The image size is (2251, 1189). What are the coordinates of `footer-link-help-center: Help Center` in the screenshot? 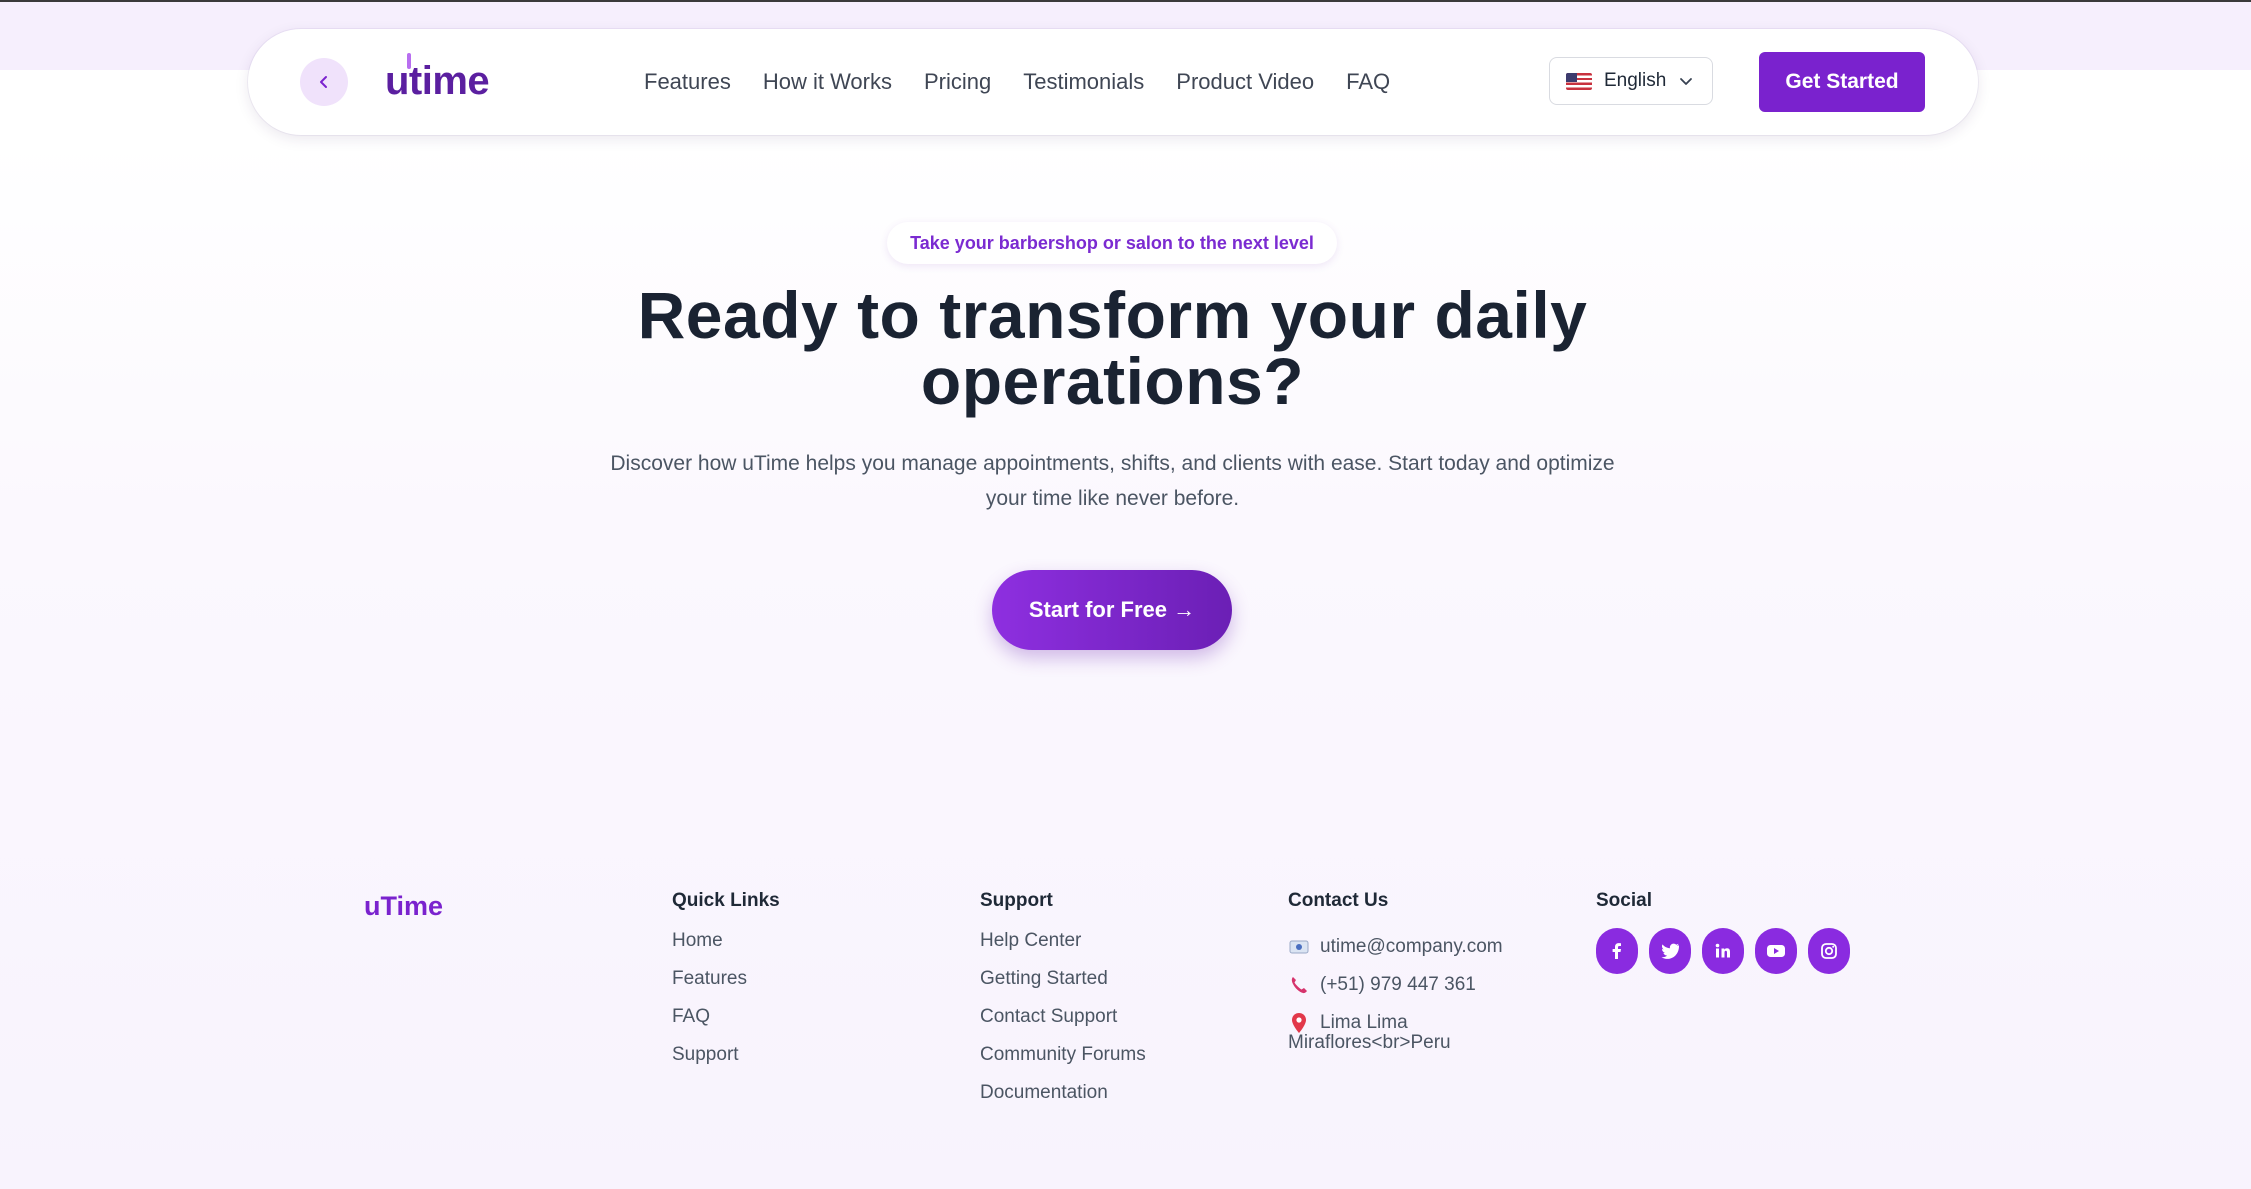 It's located at (1063, 947).